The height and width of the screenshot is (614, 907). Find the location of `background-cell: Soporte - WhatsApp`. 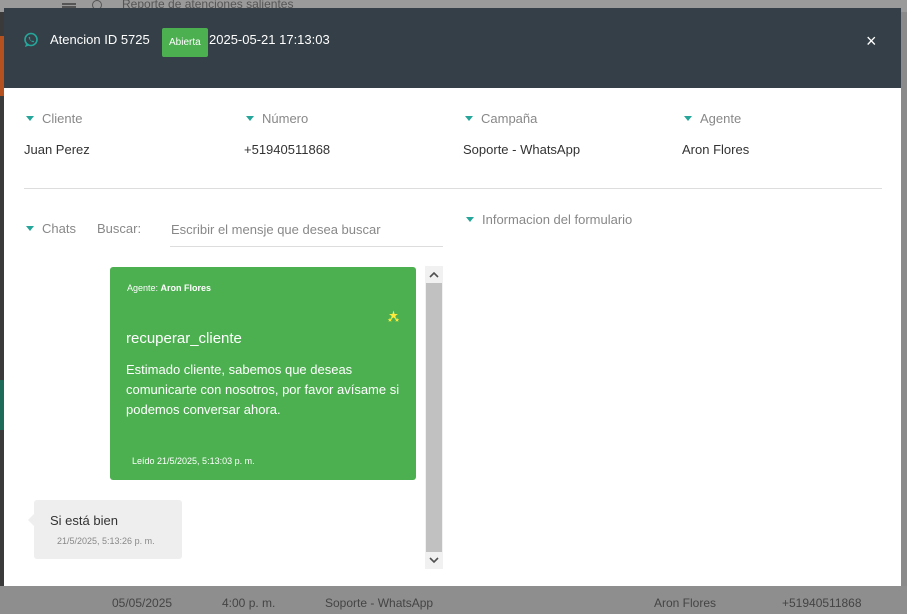

background-cell: Soporte - WhatsApp is located at coordinates (379, 603).